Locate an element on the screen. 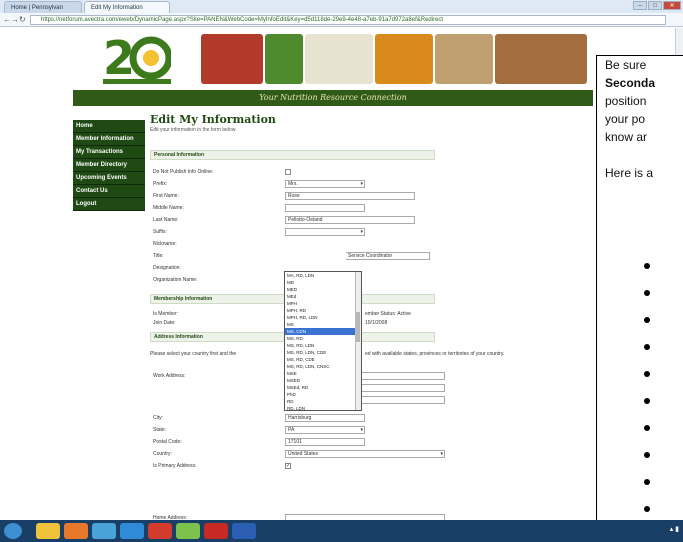 Image resolution: width=683 pixels, height=542 pixels. suffix-option: MSED is located at coordinates (323, 380).